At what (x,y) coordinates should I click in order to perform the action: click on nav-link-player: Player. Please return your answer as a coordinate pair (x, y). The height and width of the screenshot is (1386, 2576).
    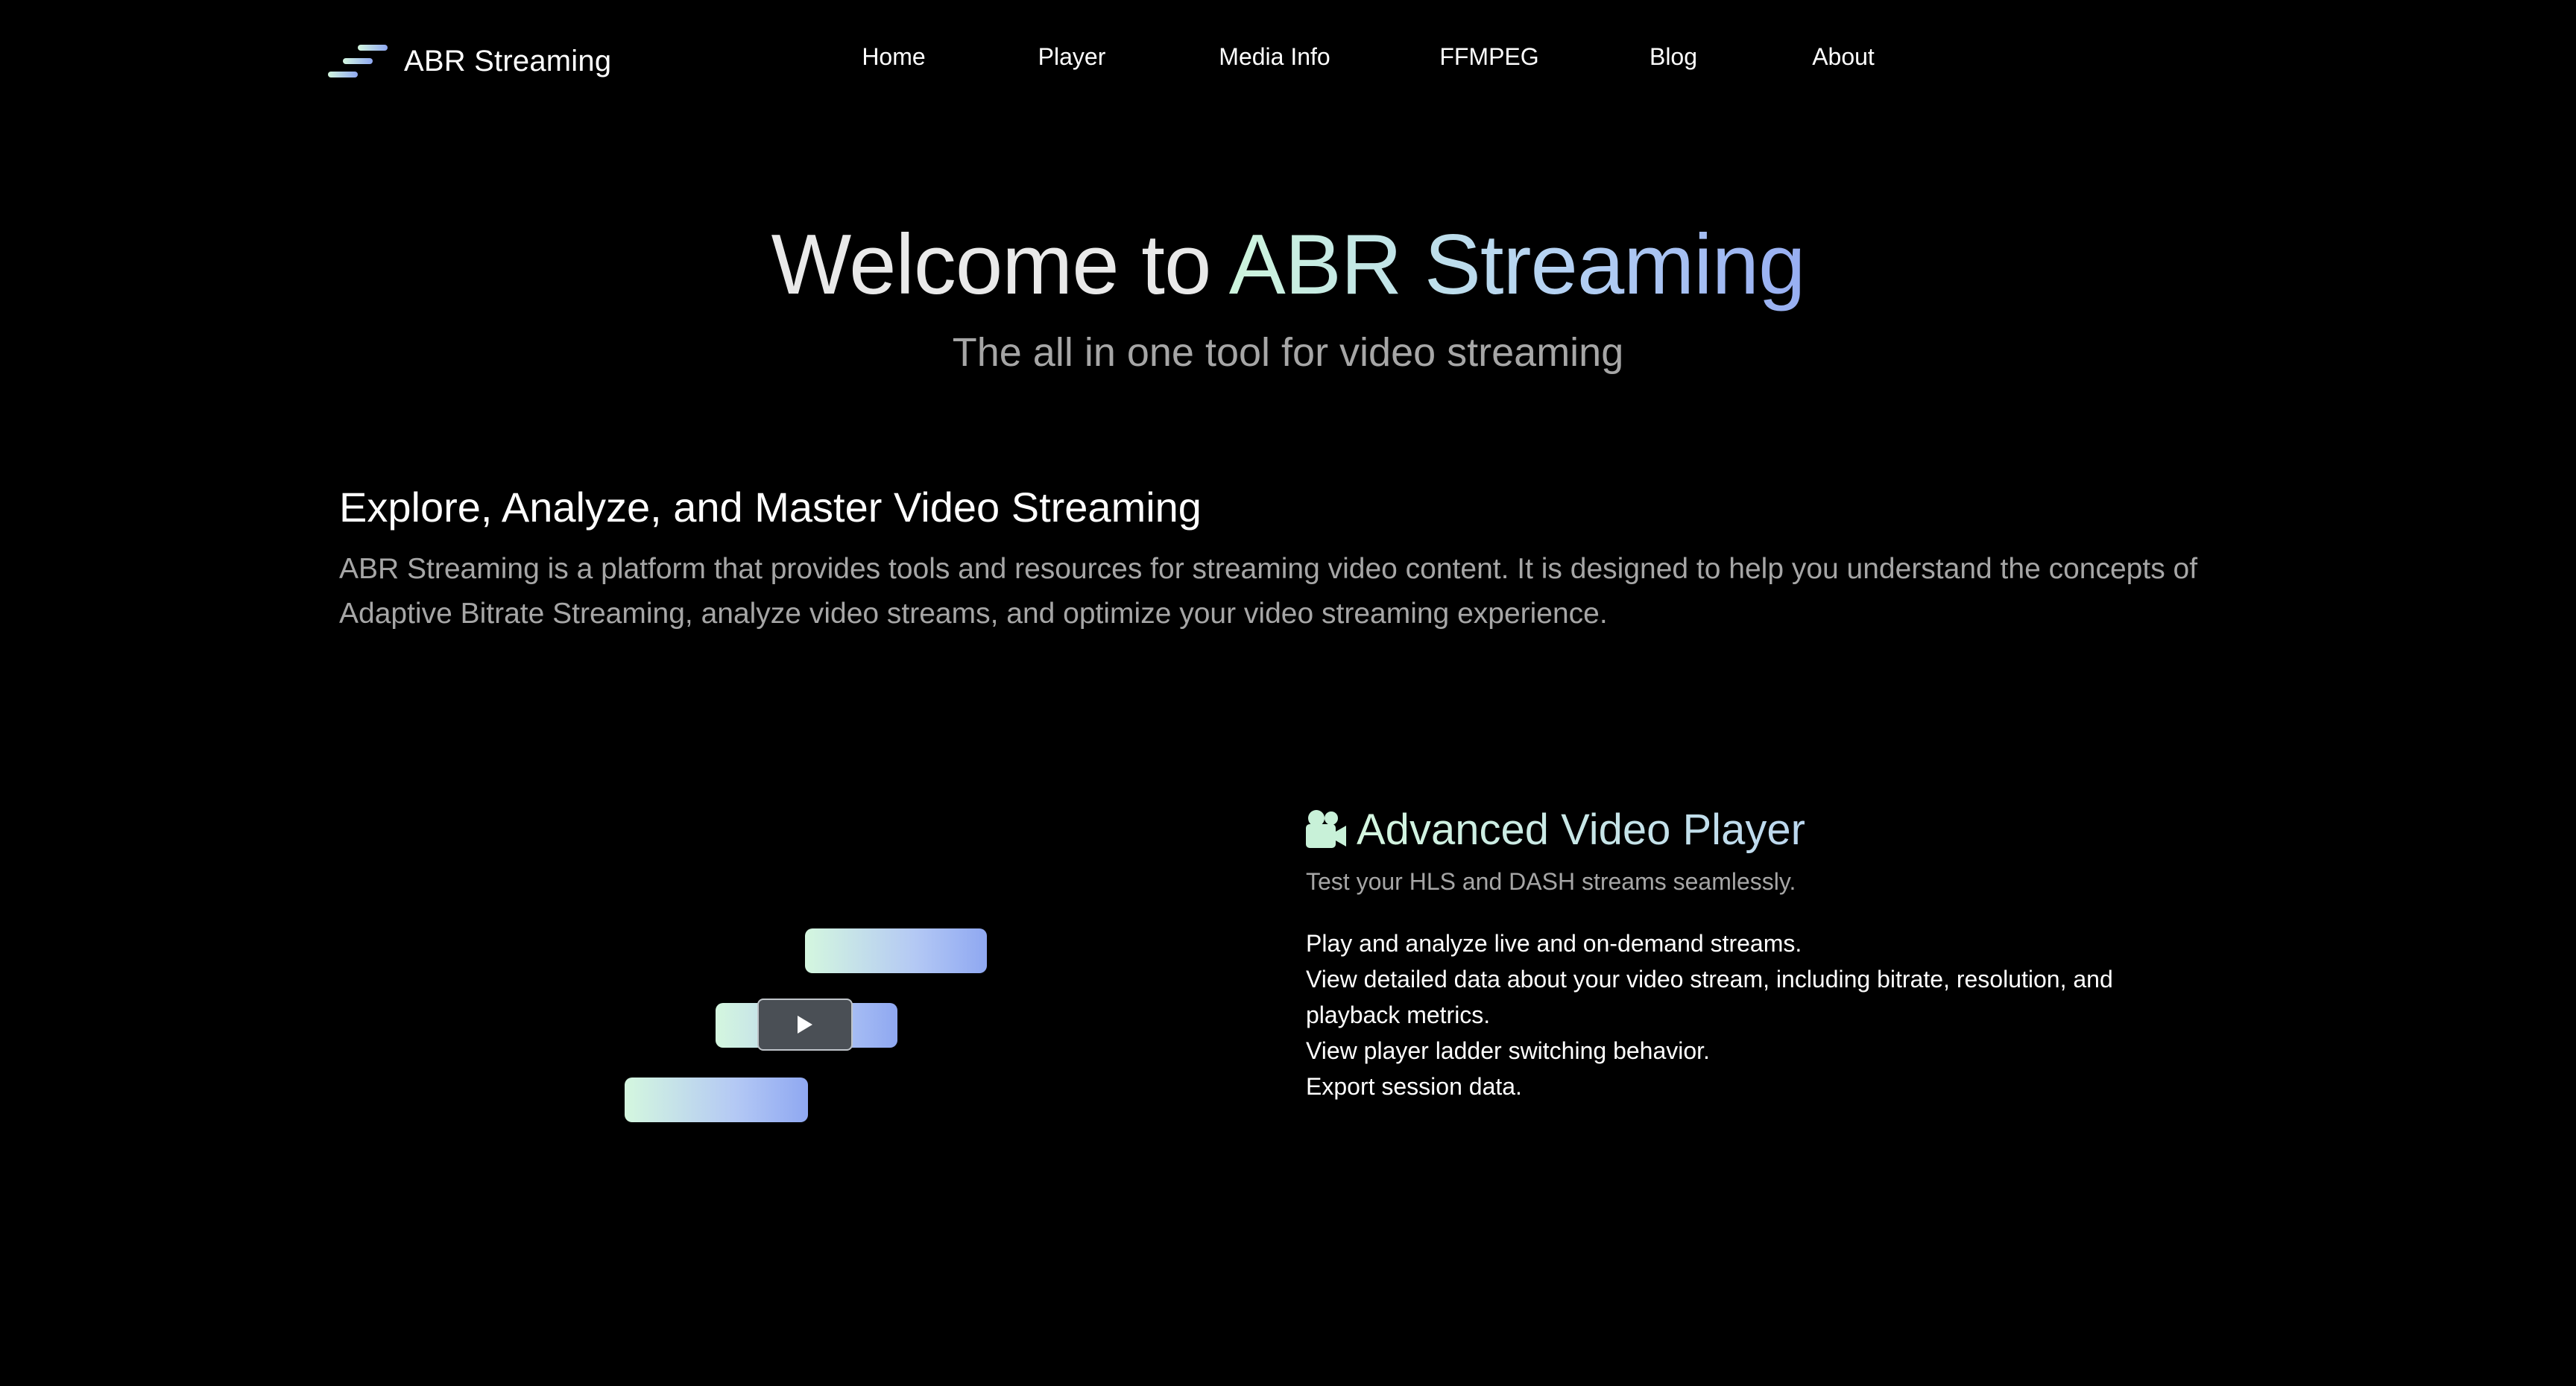
    Looking at the image, I should click on (1072, 57).